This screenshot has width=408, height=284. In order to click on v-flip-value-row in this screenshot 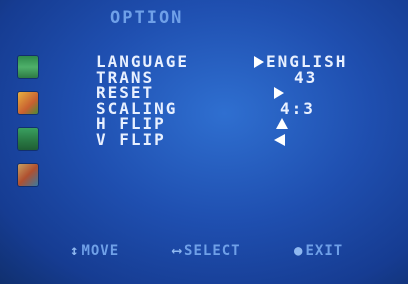, I will do `click(300, 140)`.